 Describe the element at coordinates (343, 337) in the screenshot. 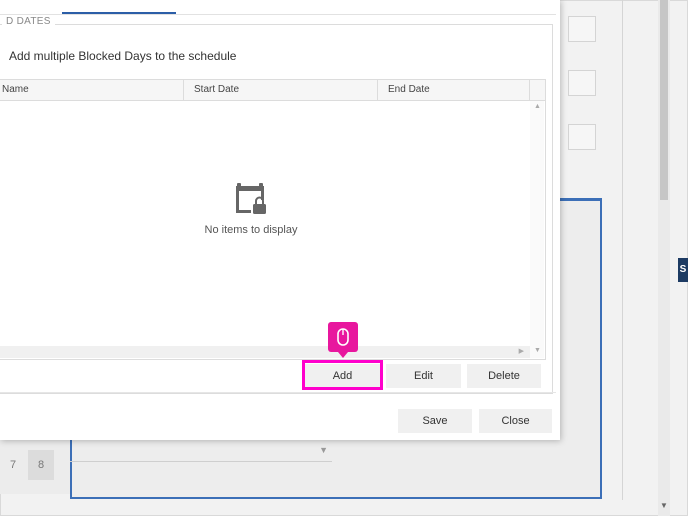

I see `mouse-icon` at that location.